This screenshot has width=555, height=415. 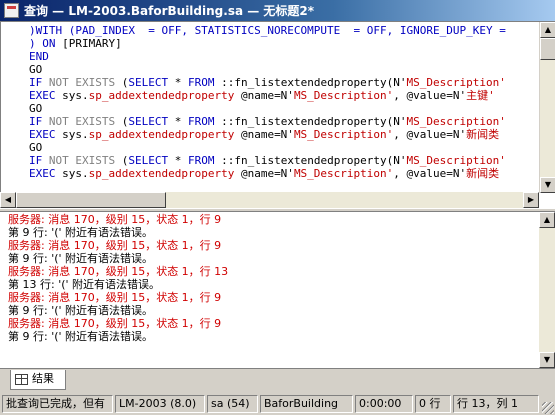 I want to click on editor-vertical-scrollbar: ▲ ▼, so click(x=547, y=107).